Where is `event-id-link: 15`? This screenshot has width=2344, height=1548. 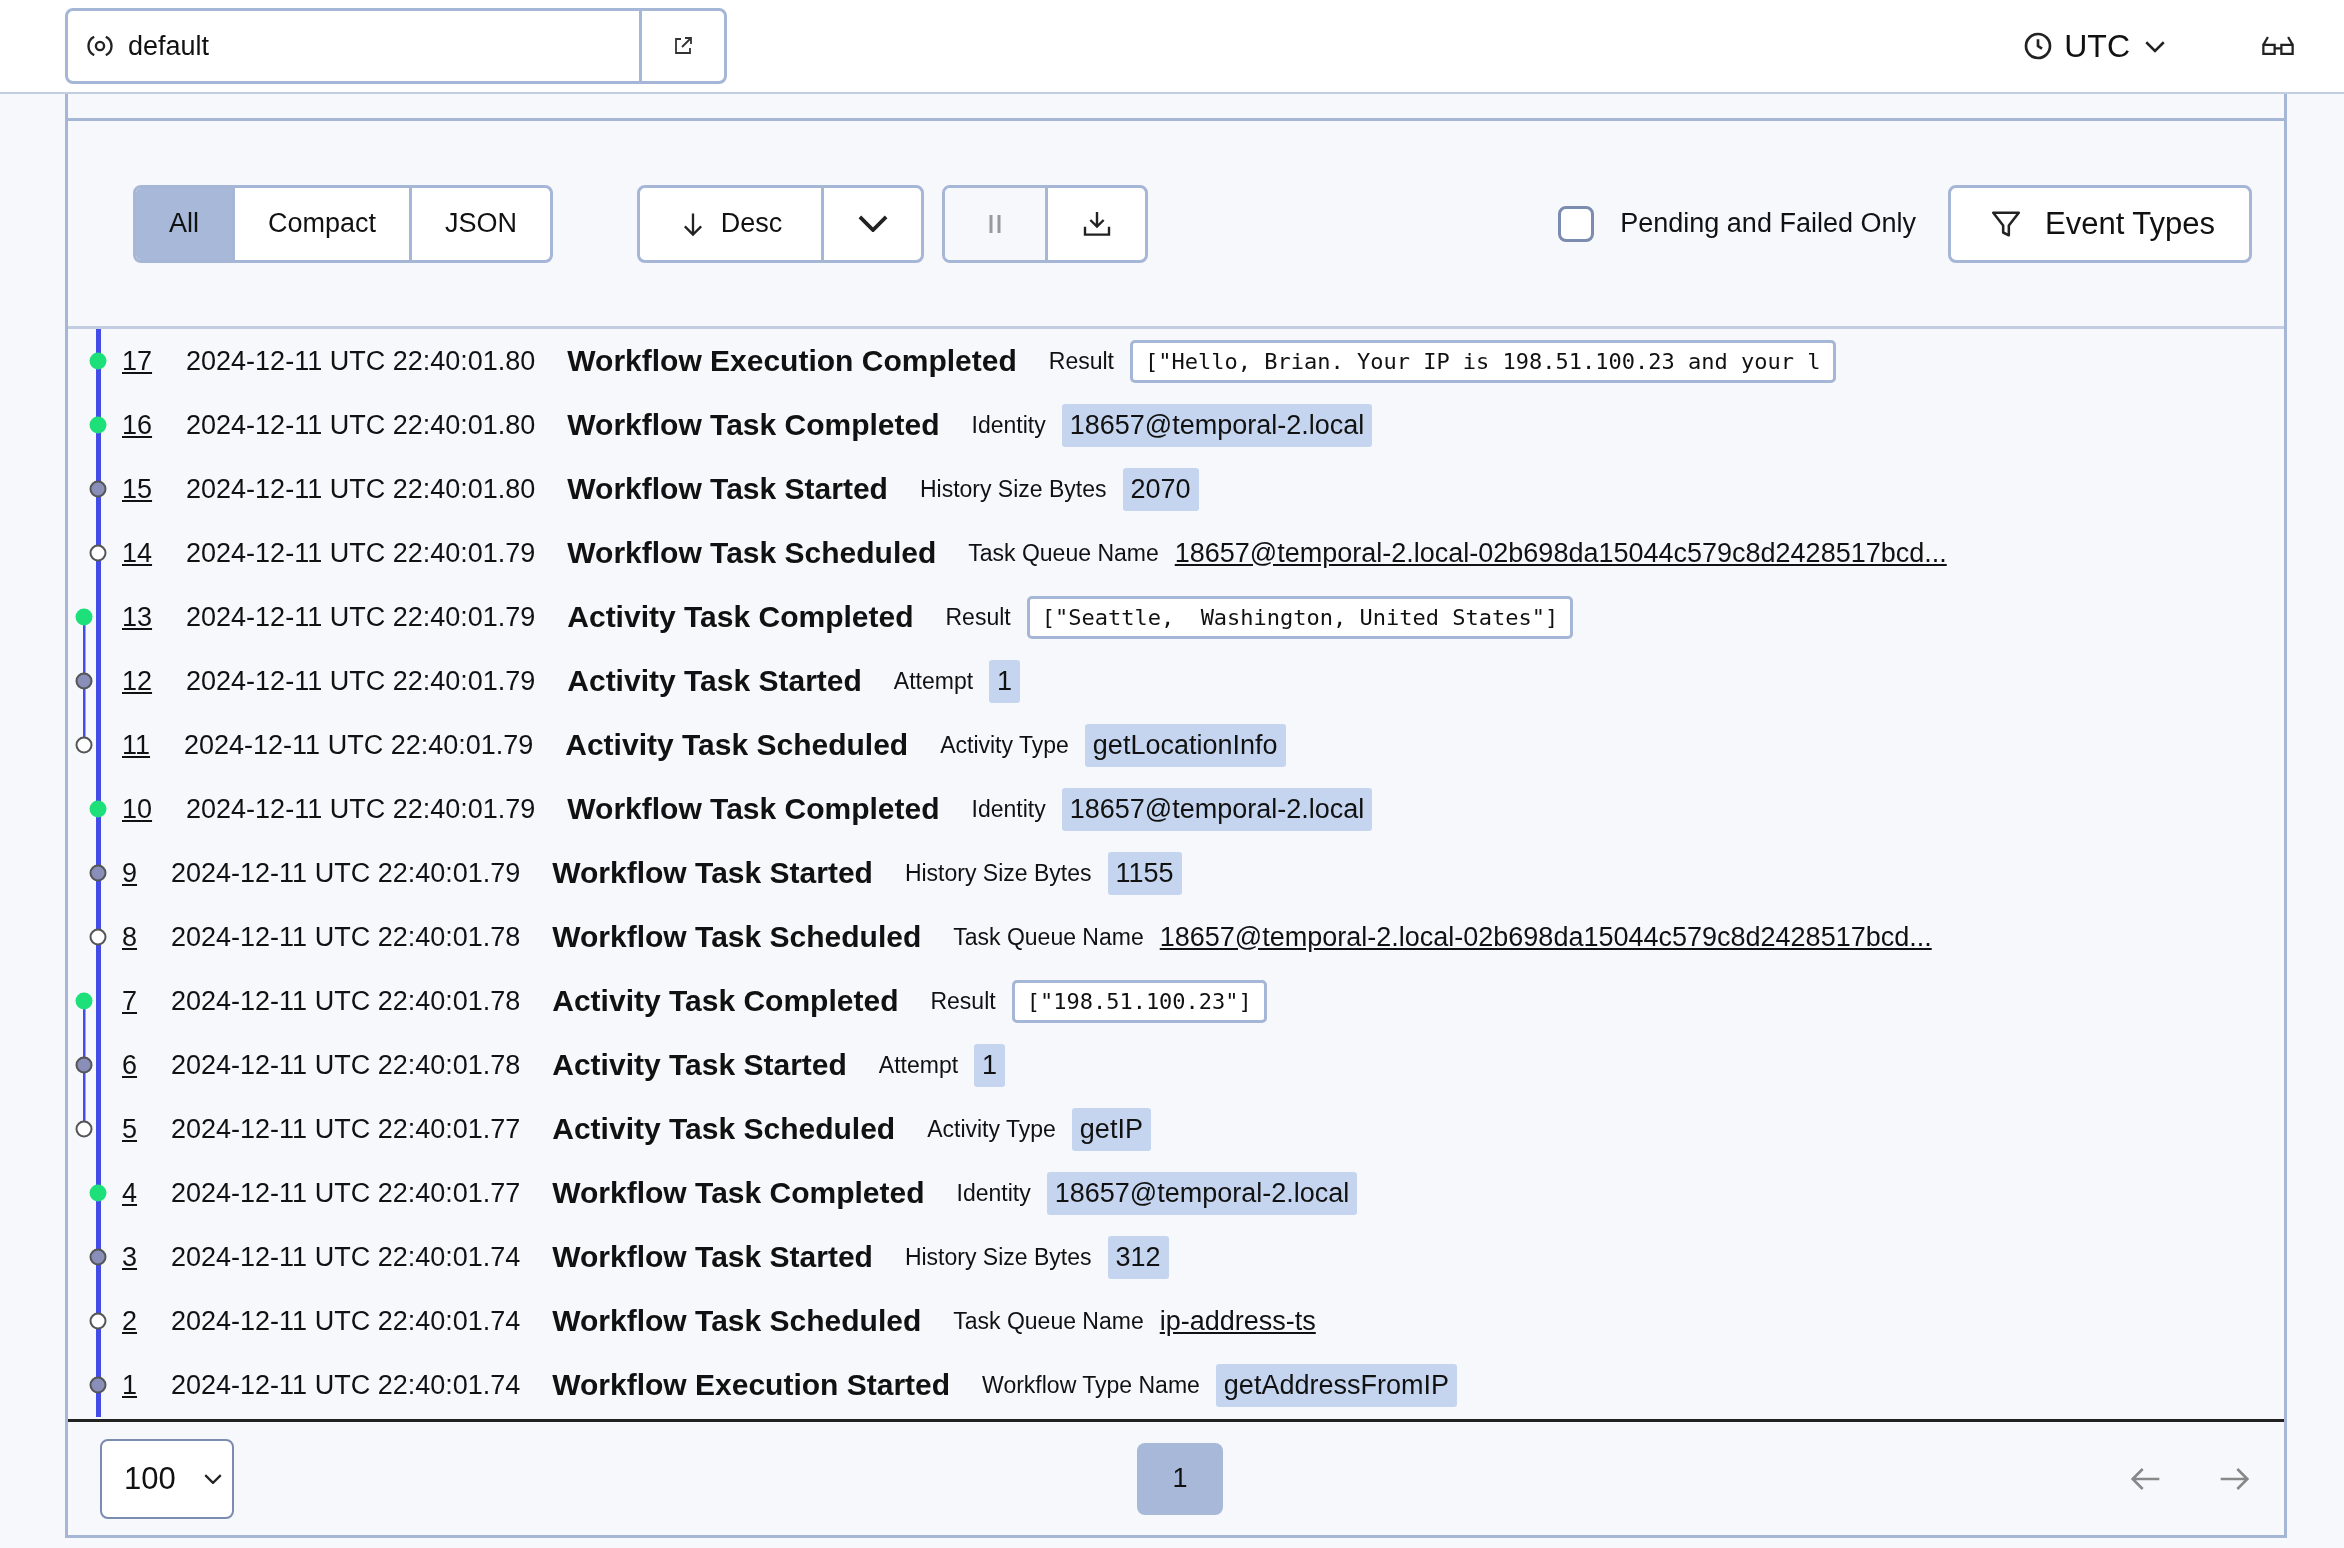 event-id-link: 15 is located at coordinates (137, 489).